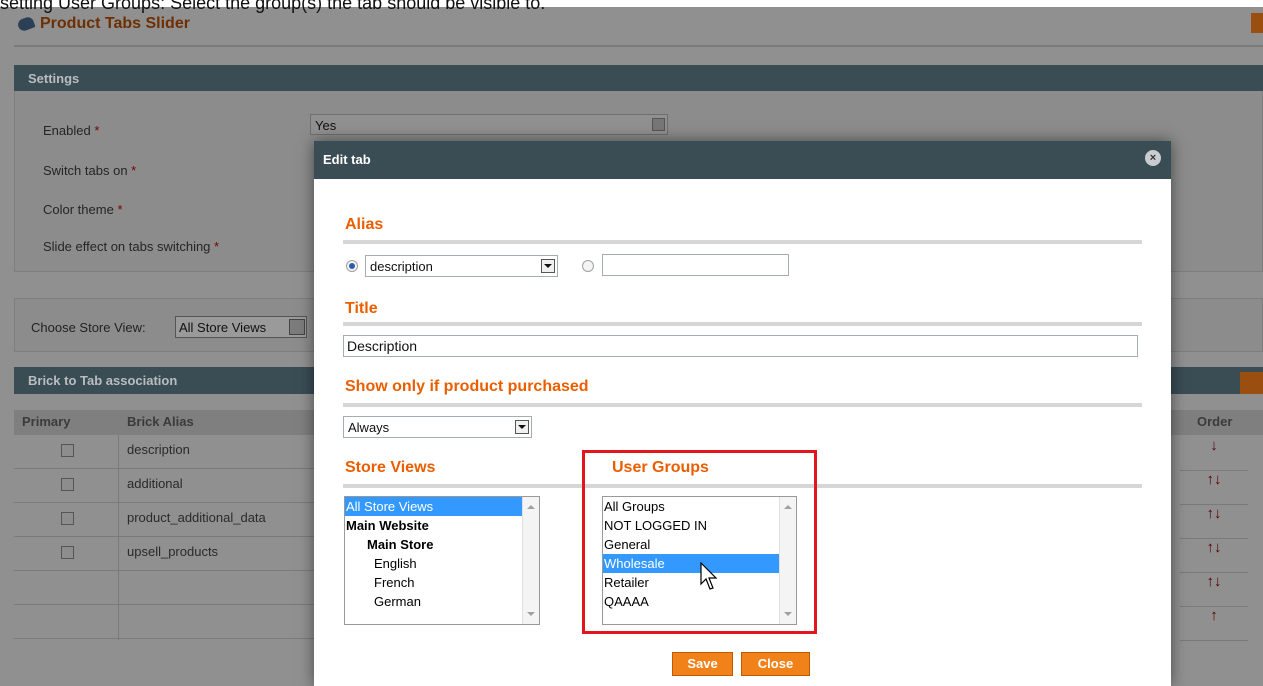 This screenshot has height=686, width=1263. What do you see at coordinates (740, 346) in the screenshot?
I see `title-input: Description` at bounding box center [740, 346].